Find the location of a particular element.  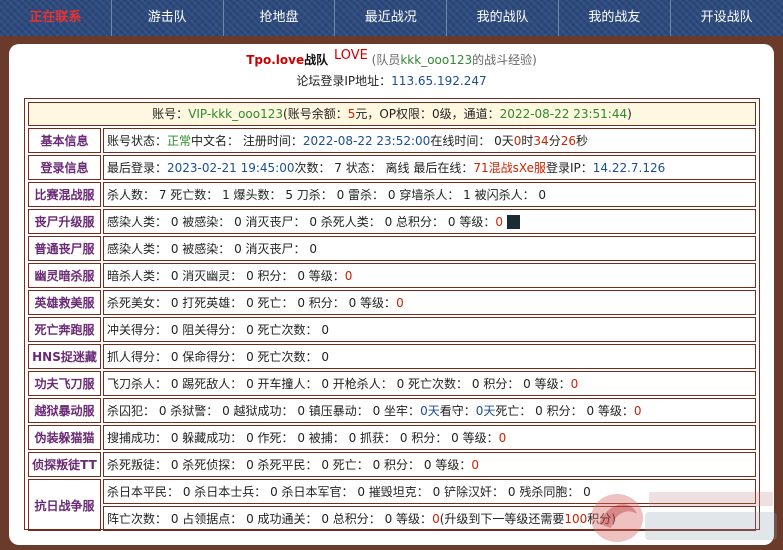

ip-label: 论坛登录IP地址： is located at coordinates (344, 81).